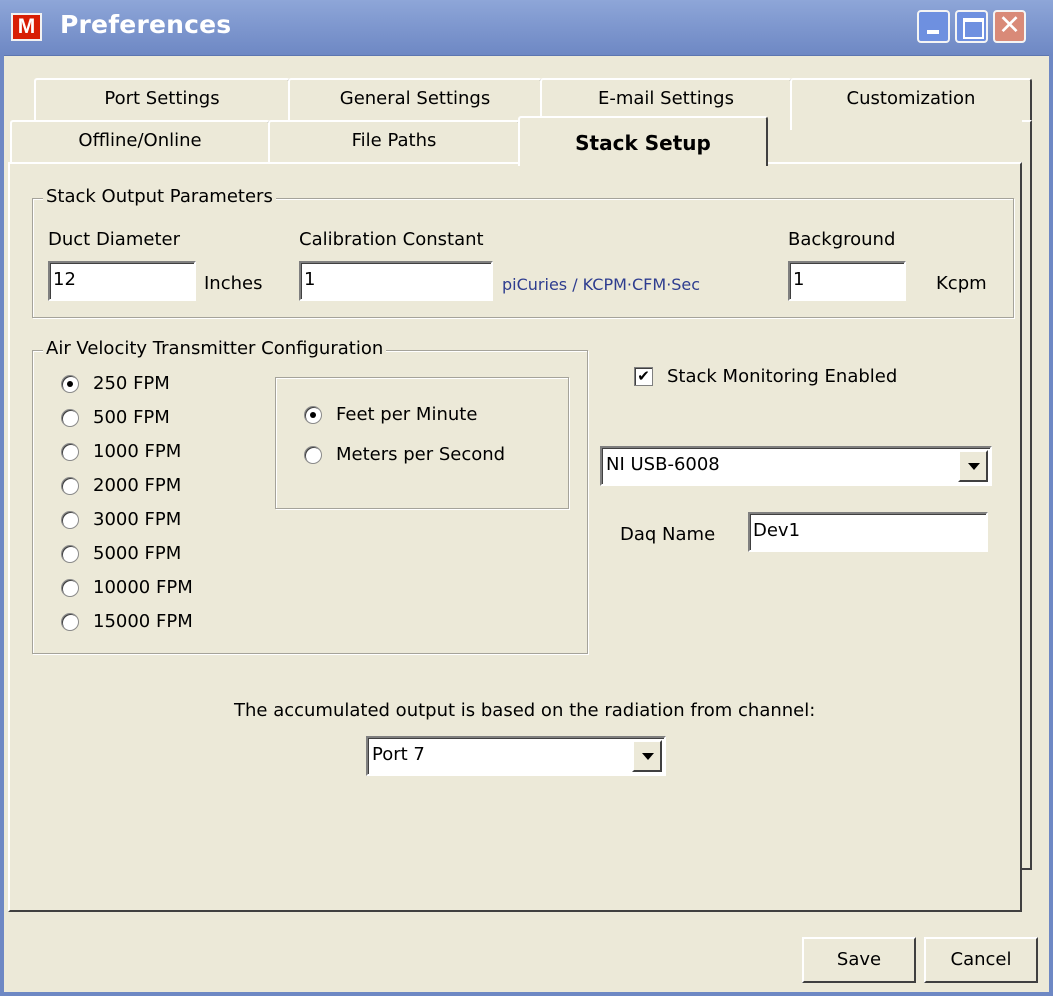 This screenshot has height=996, width=1053. Describe the element at coordinates (666, 99) in the screenshot. I see `tab-email-settings: E-mail Settings` at that location.